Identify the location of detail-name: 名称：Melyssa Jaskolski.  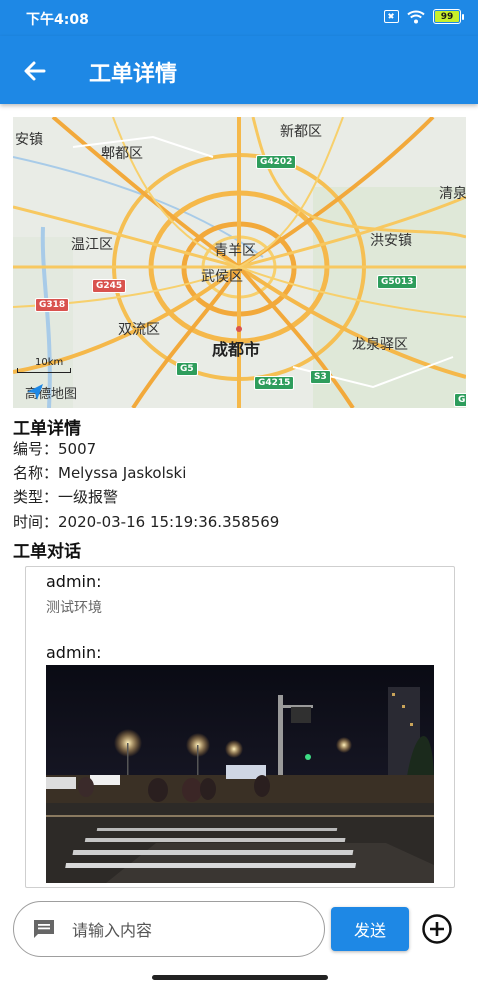
(100, 473).